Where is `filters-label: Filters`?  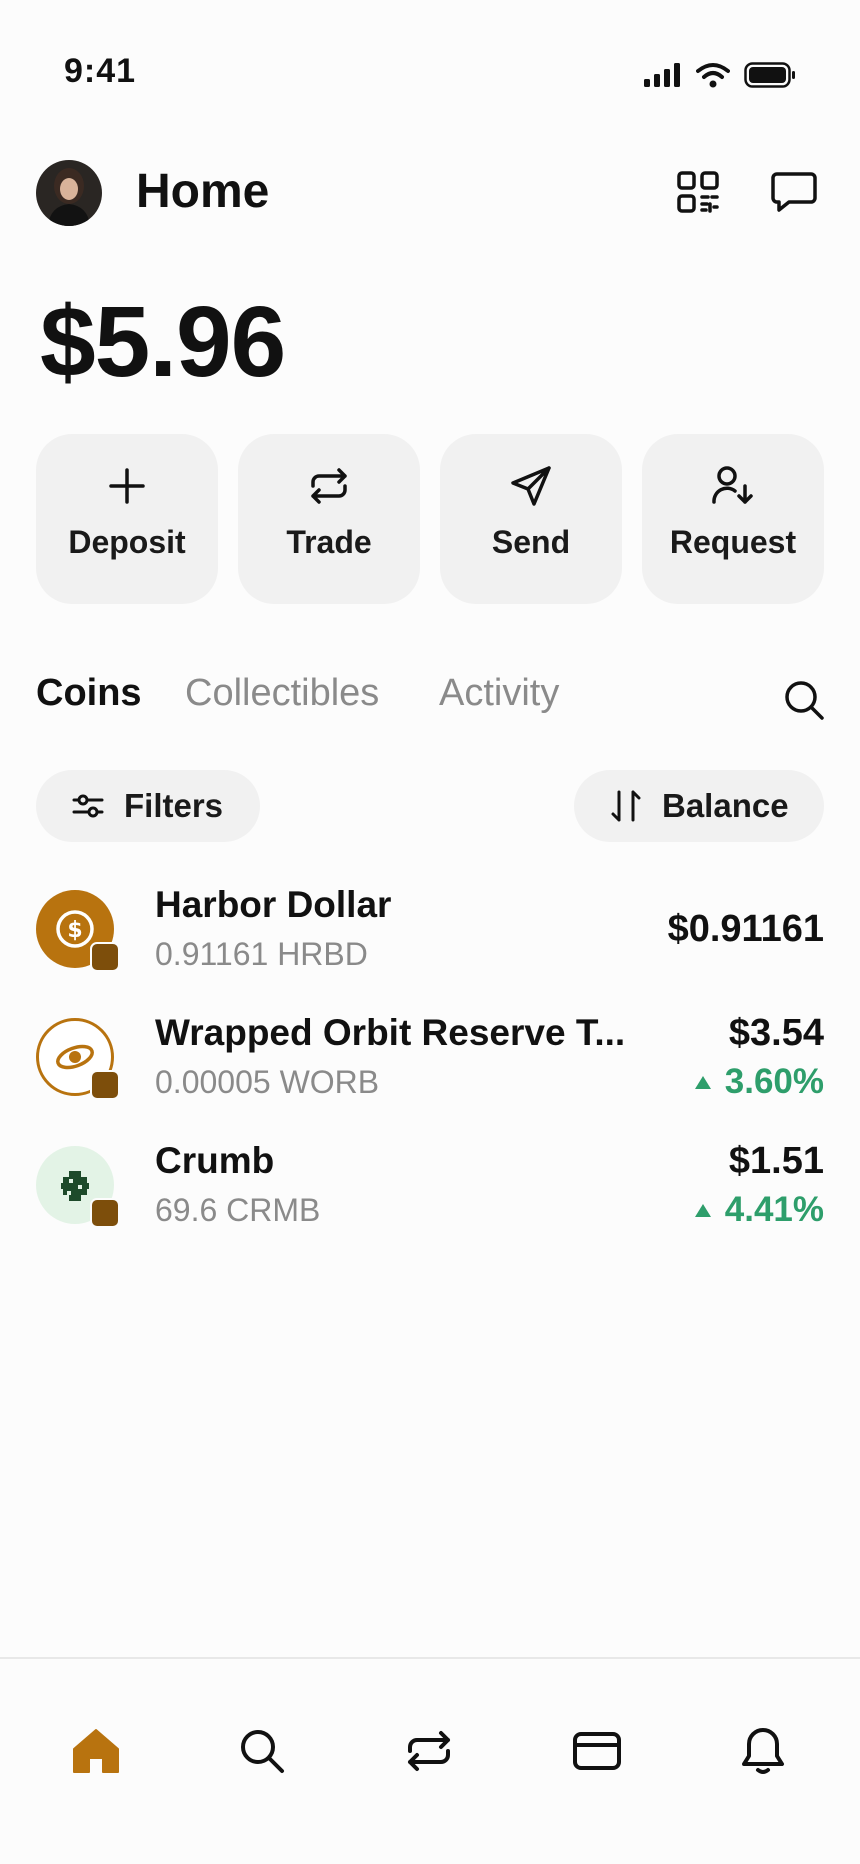 filters-label: Filters is located at coordinates (174, 805).